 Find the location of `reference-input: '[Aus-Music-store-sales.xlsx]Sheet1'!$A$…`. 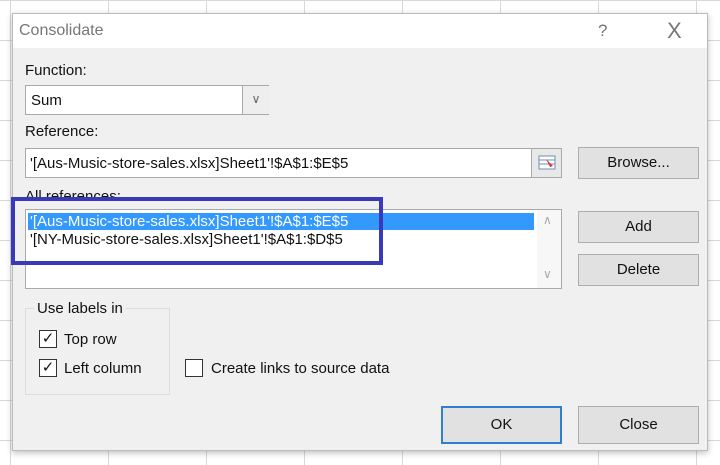

reference-input: '[Aus-Music-store-sales.xlsx]Sheet1'!$A$… is located at coordinates (293, 163).